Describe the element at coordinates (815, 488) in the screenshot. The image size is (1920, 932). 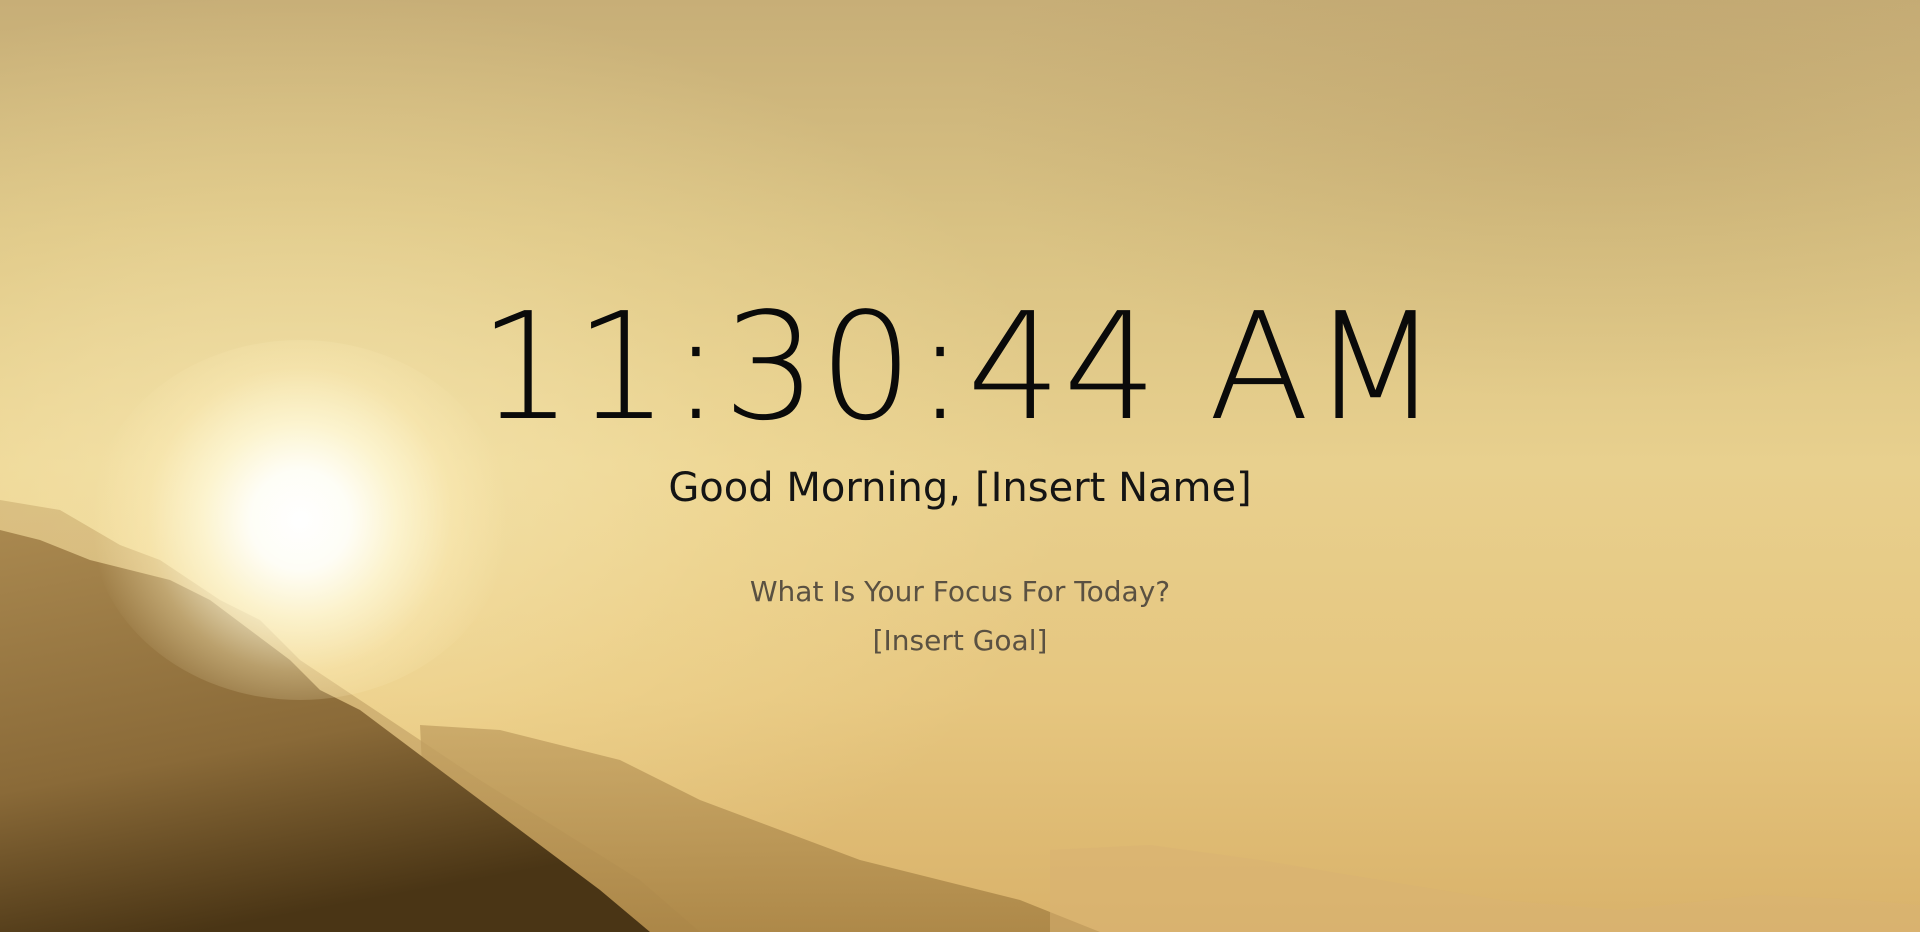
I see `greeting-salutation: Good Morning,` at that location.